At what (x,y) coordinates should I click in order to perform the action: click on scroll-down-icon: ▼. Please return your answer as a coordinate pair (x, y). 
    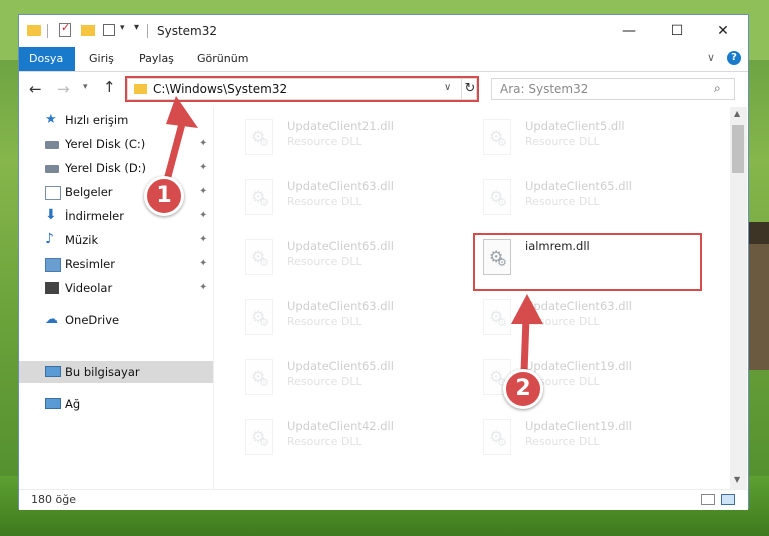
    Looking at the image, I should click on (737, 479).